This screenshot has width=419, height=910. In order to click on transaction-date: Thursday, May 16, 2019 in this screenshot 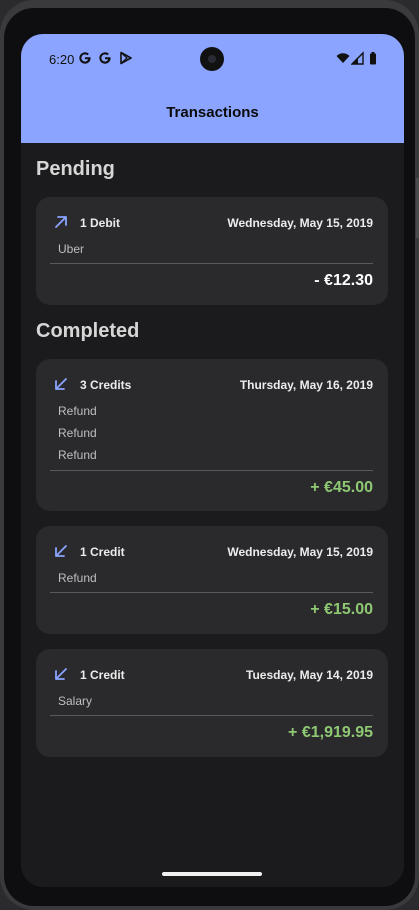, I will do `click(306, 385)`.